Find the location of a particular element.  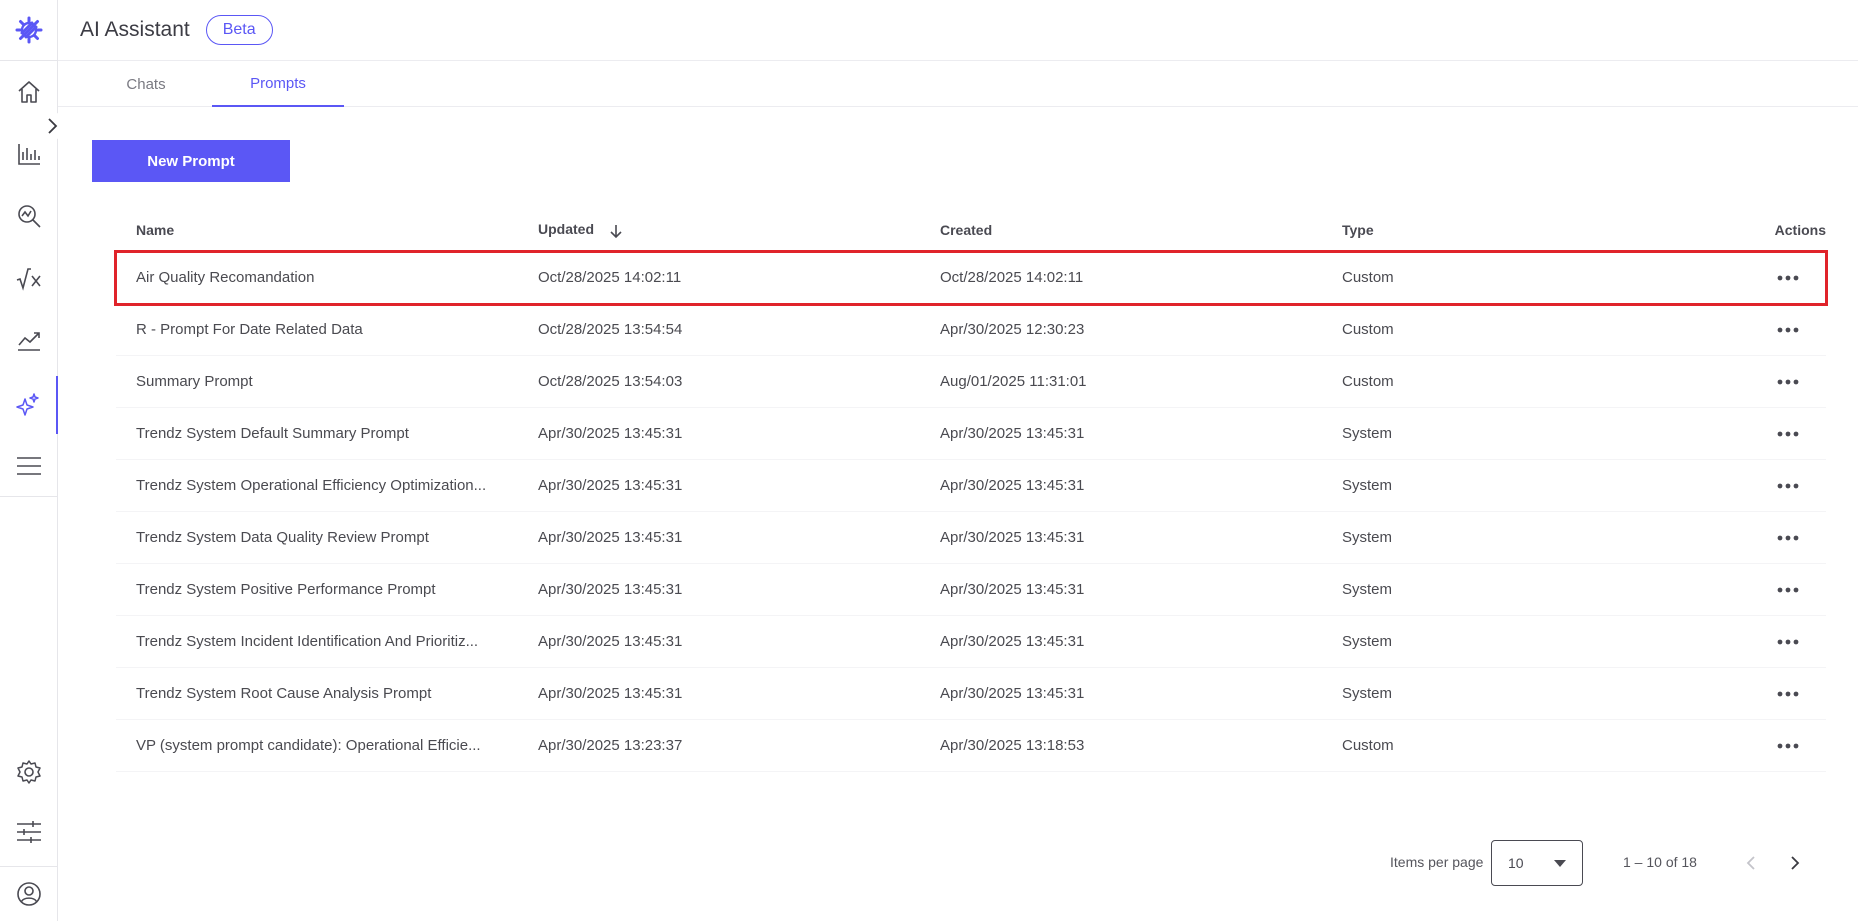

settings-icon is located at coordinates (29, 772).